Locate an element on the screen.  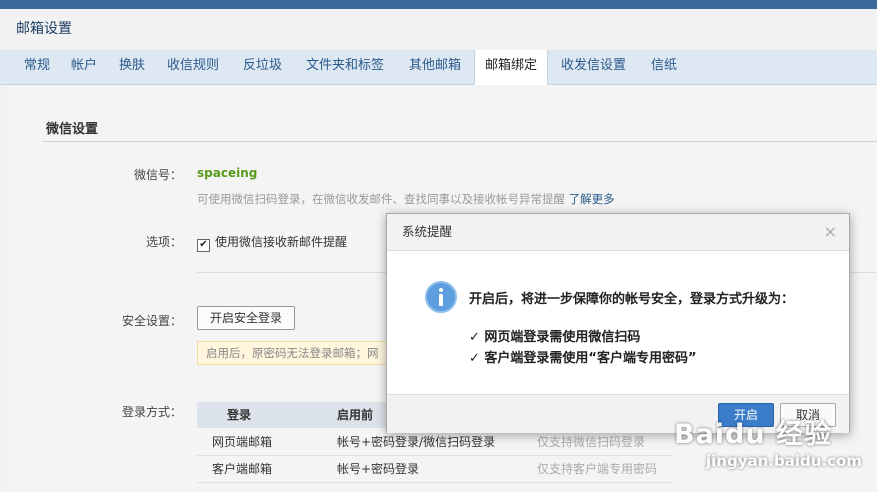
tab-send-receive: 收发信设置 is located at coordinates (593, 67).